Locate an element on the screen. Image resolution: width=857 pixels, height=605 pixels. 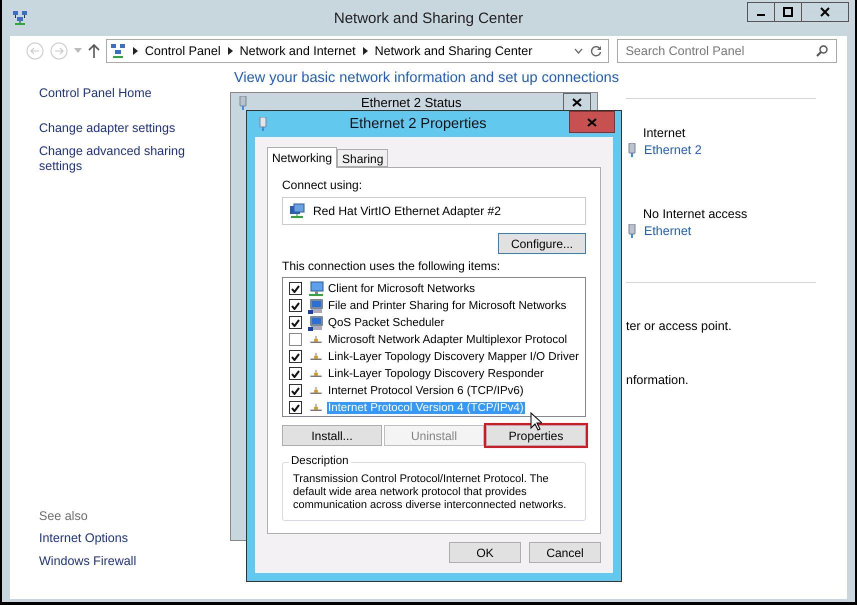
group-title: Description is located at coordinates (320, 461).